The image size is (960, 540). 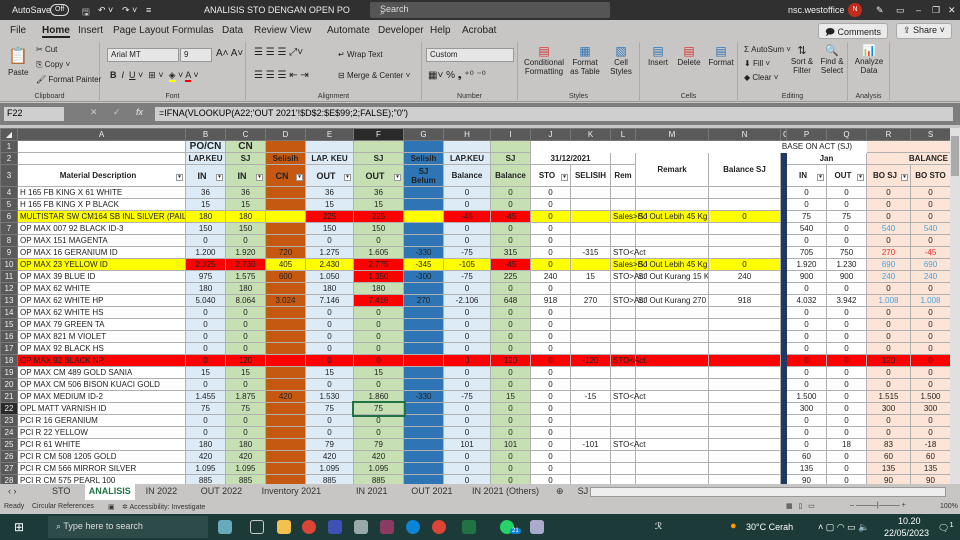 I want to click on format-painter-button: 🖌 Format Painter, so click(x=68, y=79).